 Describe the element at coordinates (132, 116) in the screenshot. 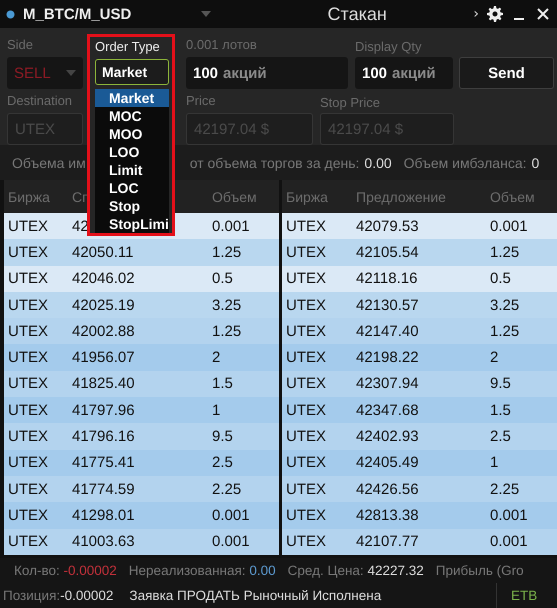

I see `dropdown-option: MOC` at that location.